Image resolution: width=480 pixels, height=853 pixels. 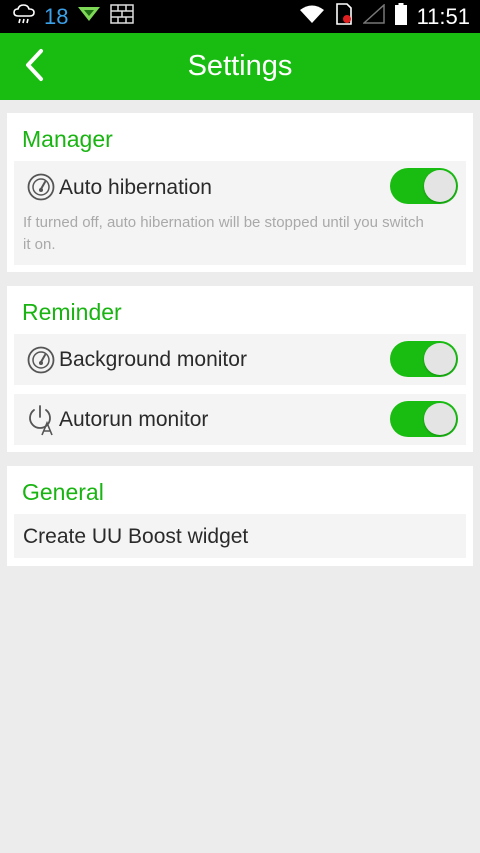 What do you see at coordinates (122, 16) in the screenshot?
I see `grid-icon` at bounding box center [122, 16].